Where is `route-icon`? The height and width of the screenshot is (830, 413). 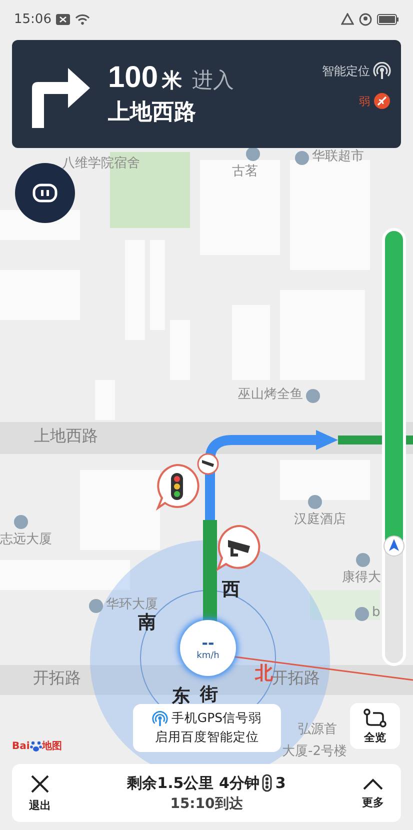
route-icon is located at coordinates (375, 718).